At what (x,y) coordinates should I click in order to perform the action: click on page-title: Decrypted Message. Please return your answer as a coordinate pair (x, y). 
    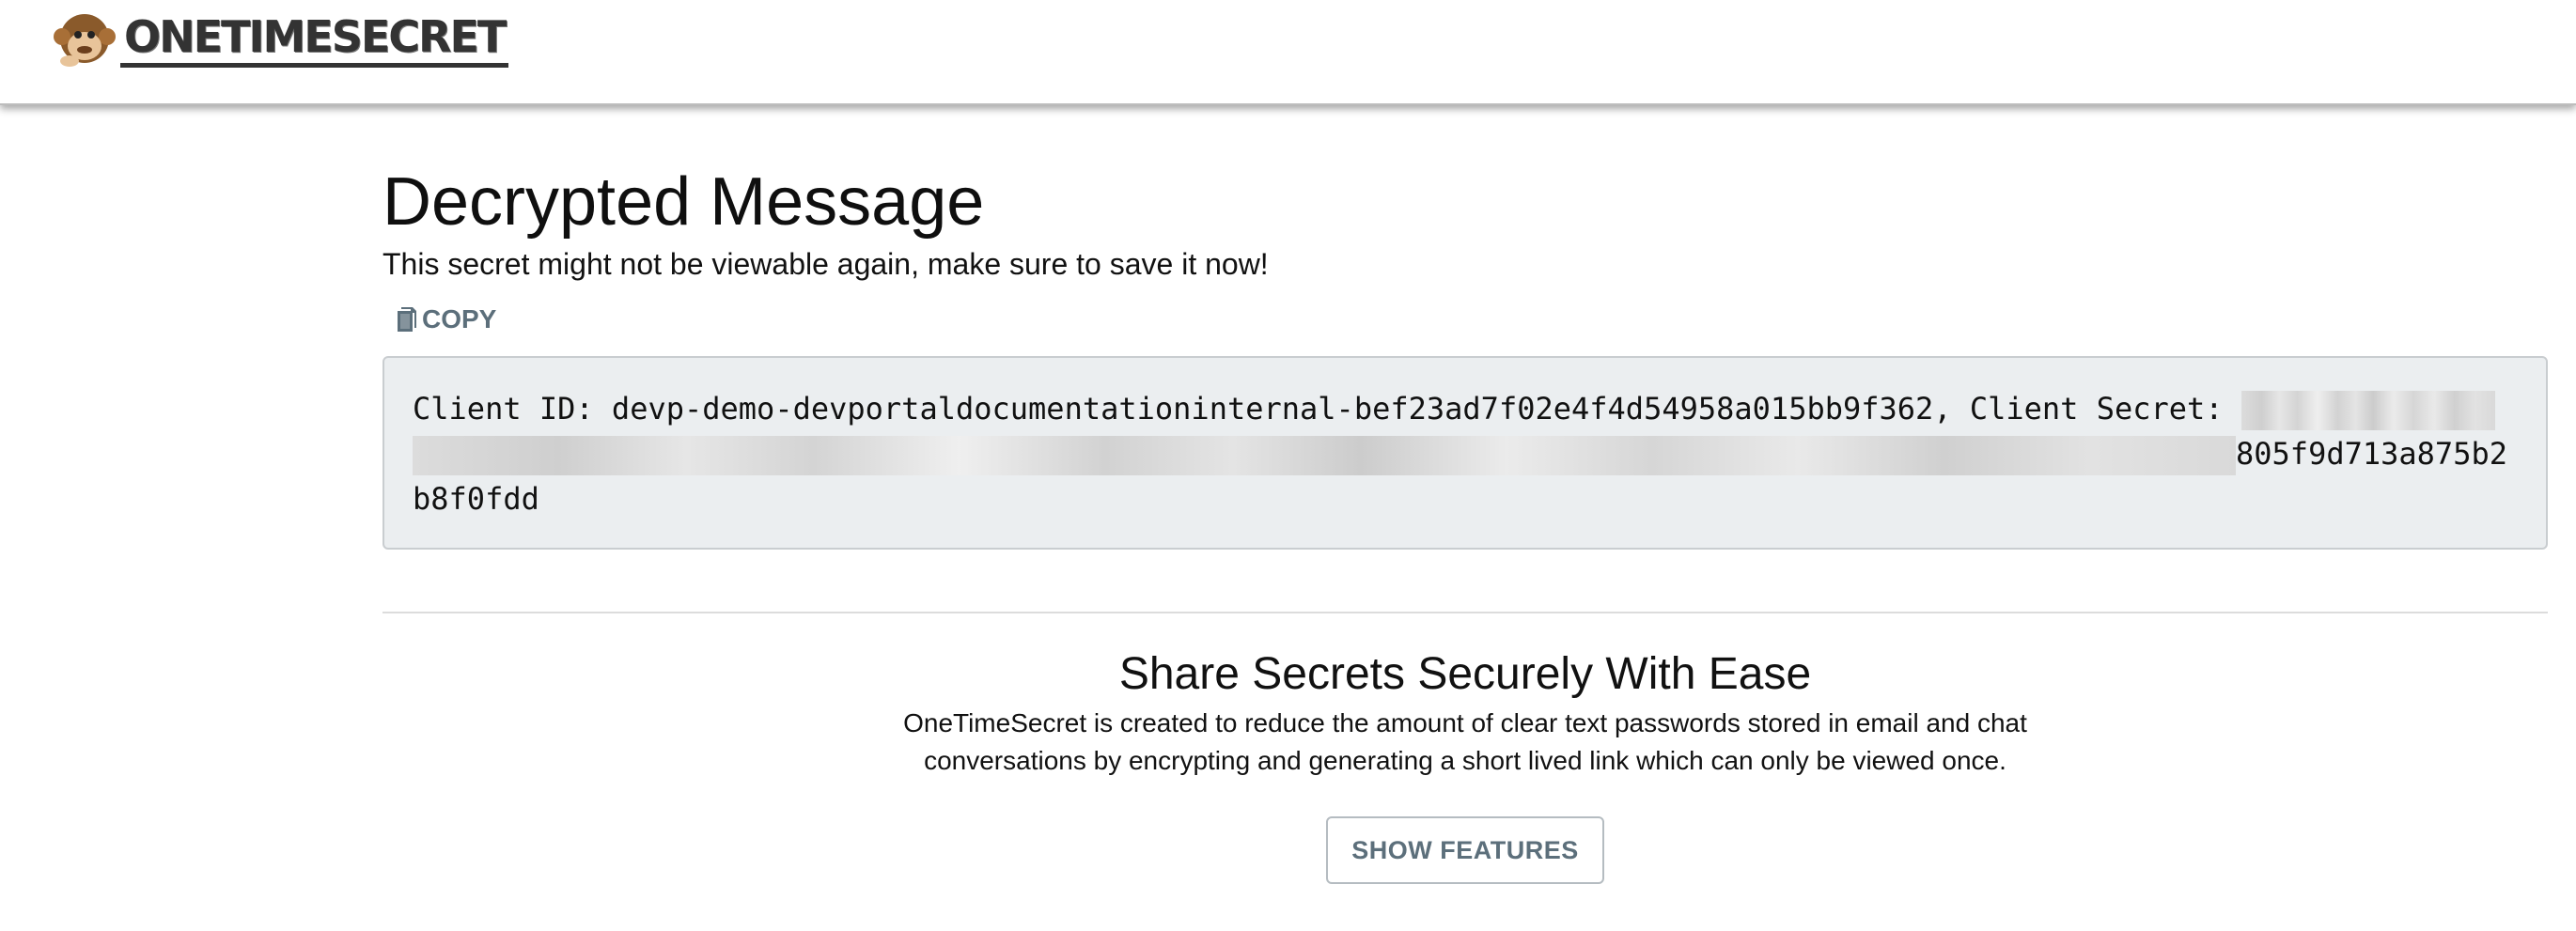
    Looking at the image, I should click on (683, 202).